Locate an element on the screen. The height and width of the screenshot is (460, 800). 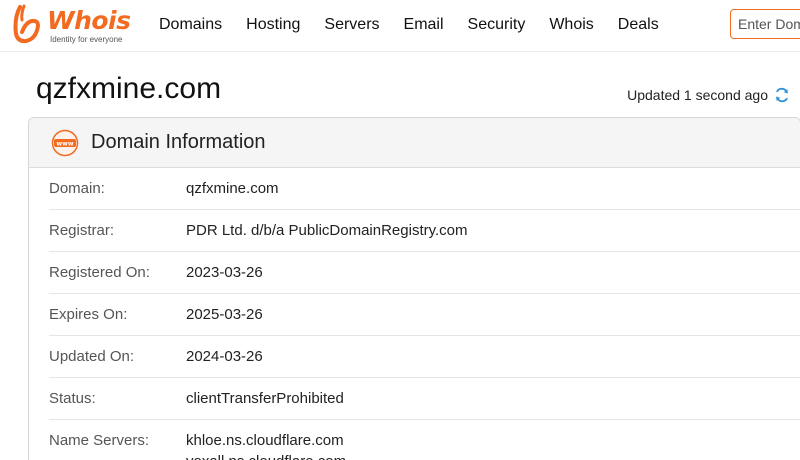
row-status: Status: clientTransferProhibited is located at coordinates (424, 399).